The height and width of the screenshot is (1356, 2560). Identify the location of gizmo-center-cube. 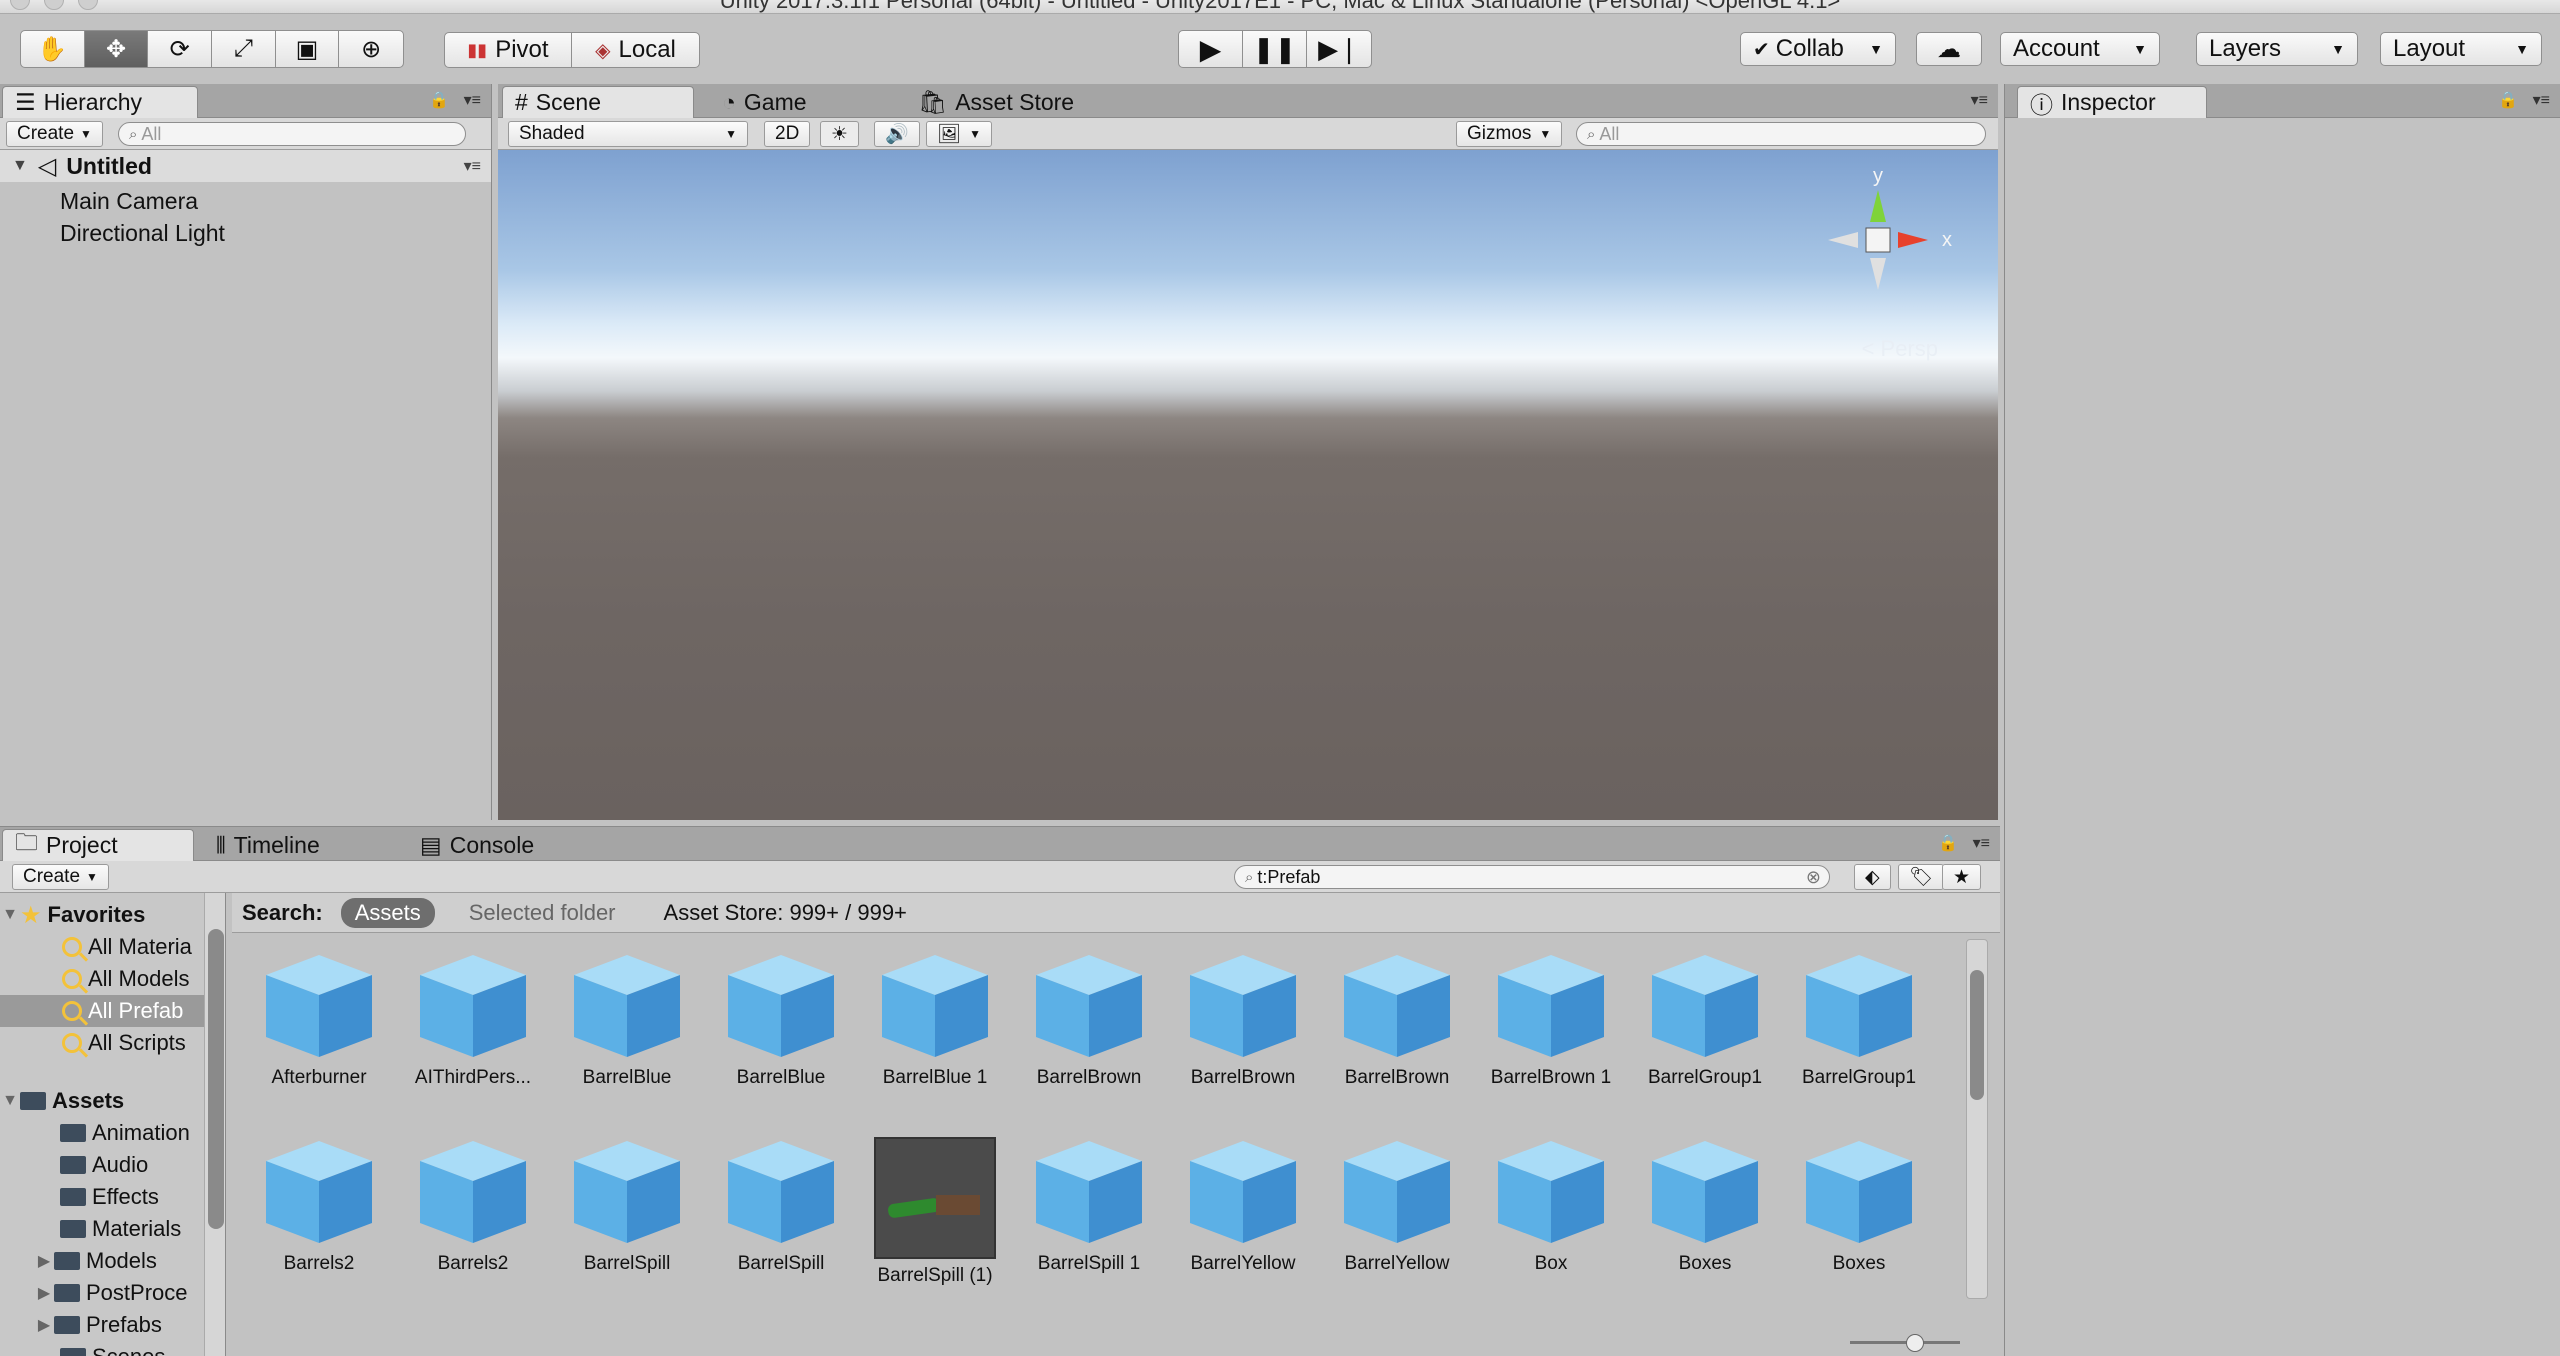
(1878, 240).